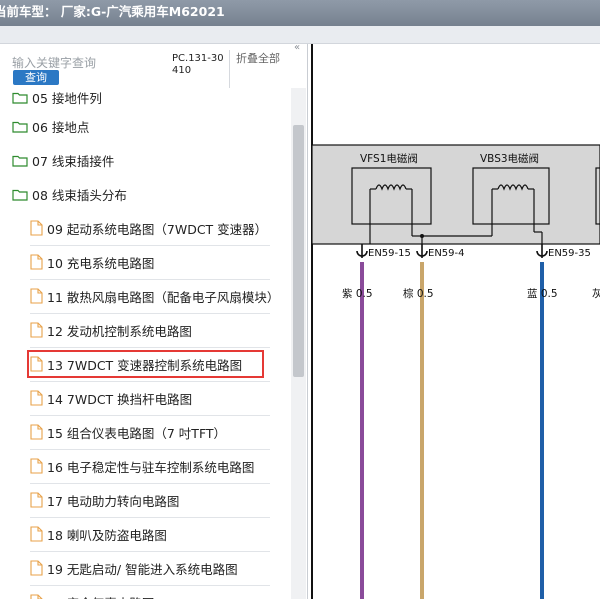  Describe the element at coordinates (509, 158) in the screenshot. I see `vbs3-solenoid-label: VBS3电磁阀` at that location.